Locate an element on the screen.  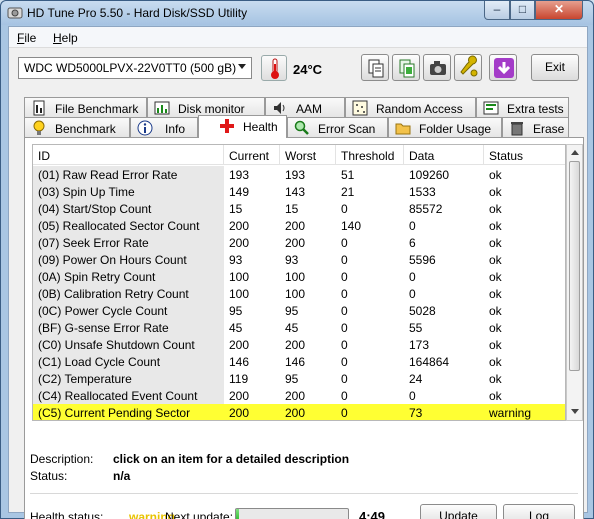
scroll-up-icon is located at coordinates (575, 152).